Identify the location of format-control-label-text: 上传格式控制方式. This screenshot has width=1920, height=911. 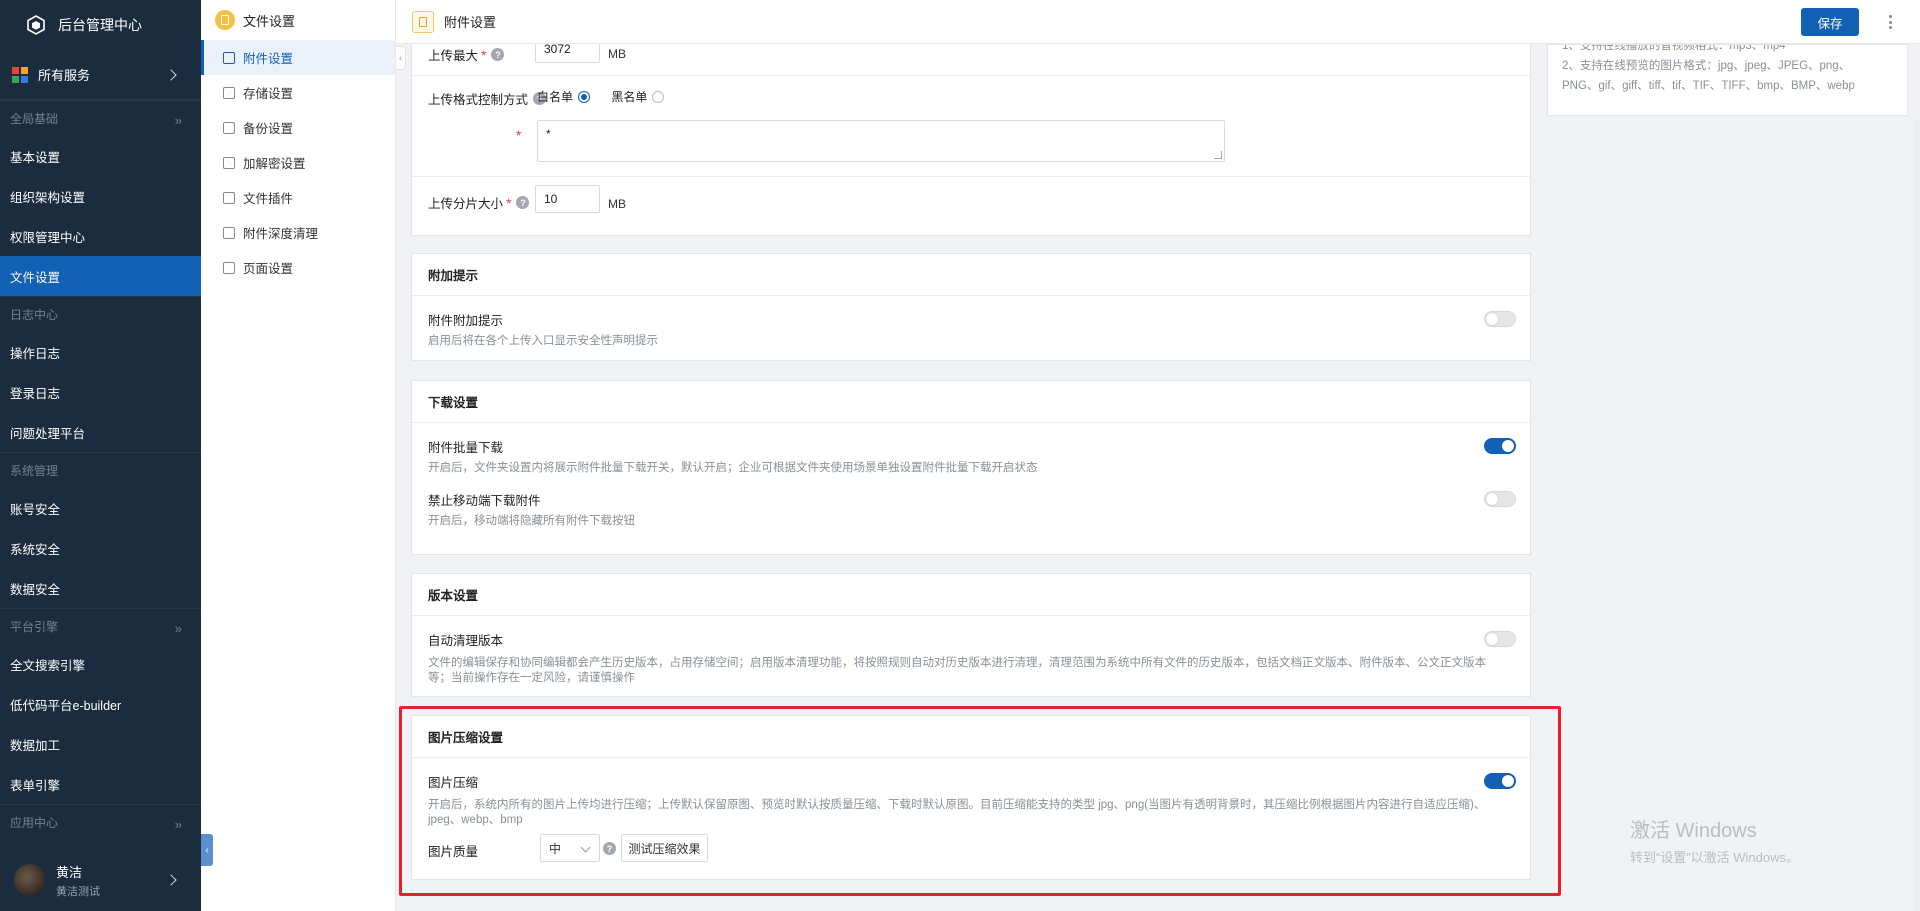
(478, 100).